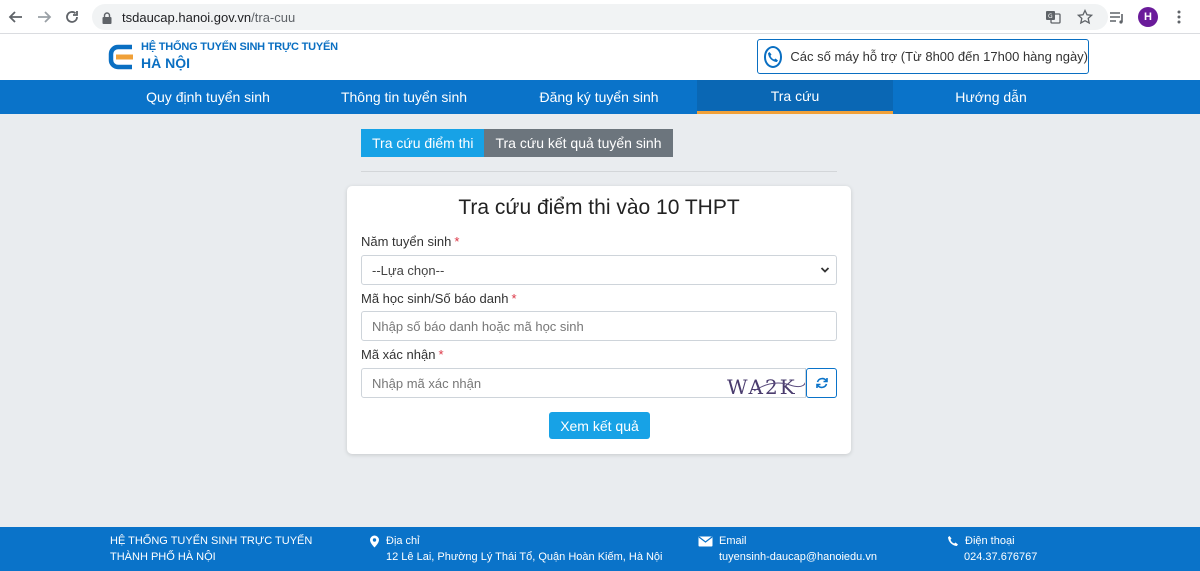  I want to click on footer-phone-value: 024.37.676767, so click(1001, 557).